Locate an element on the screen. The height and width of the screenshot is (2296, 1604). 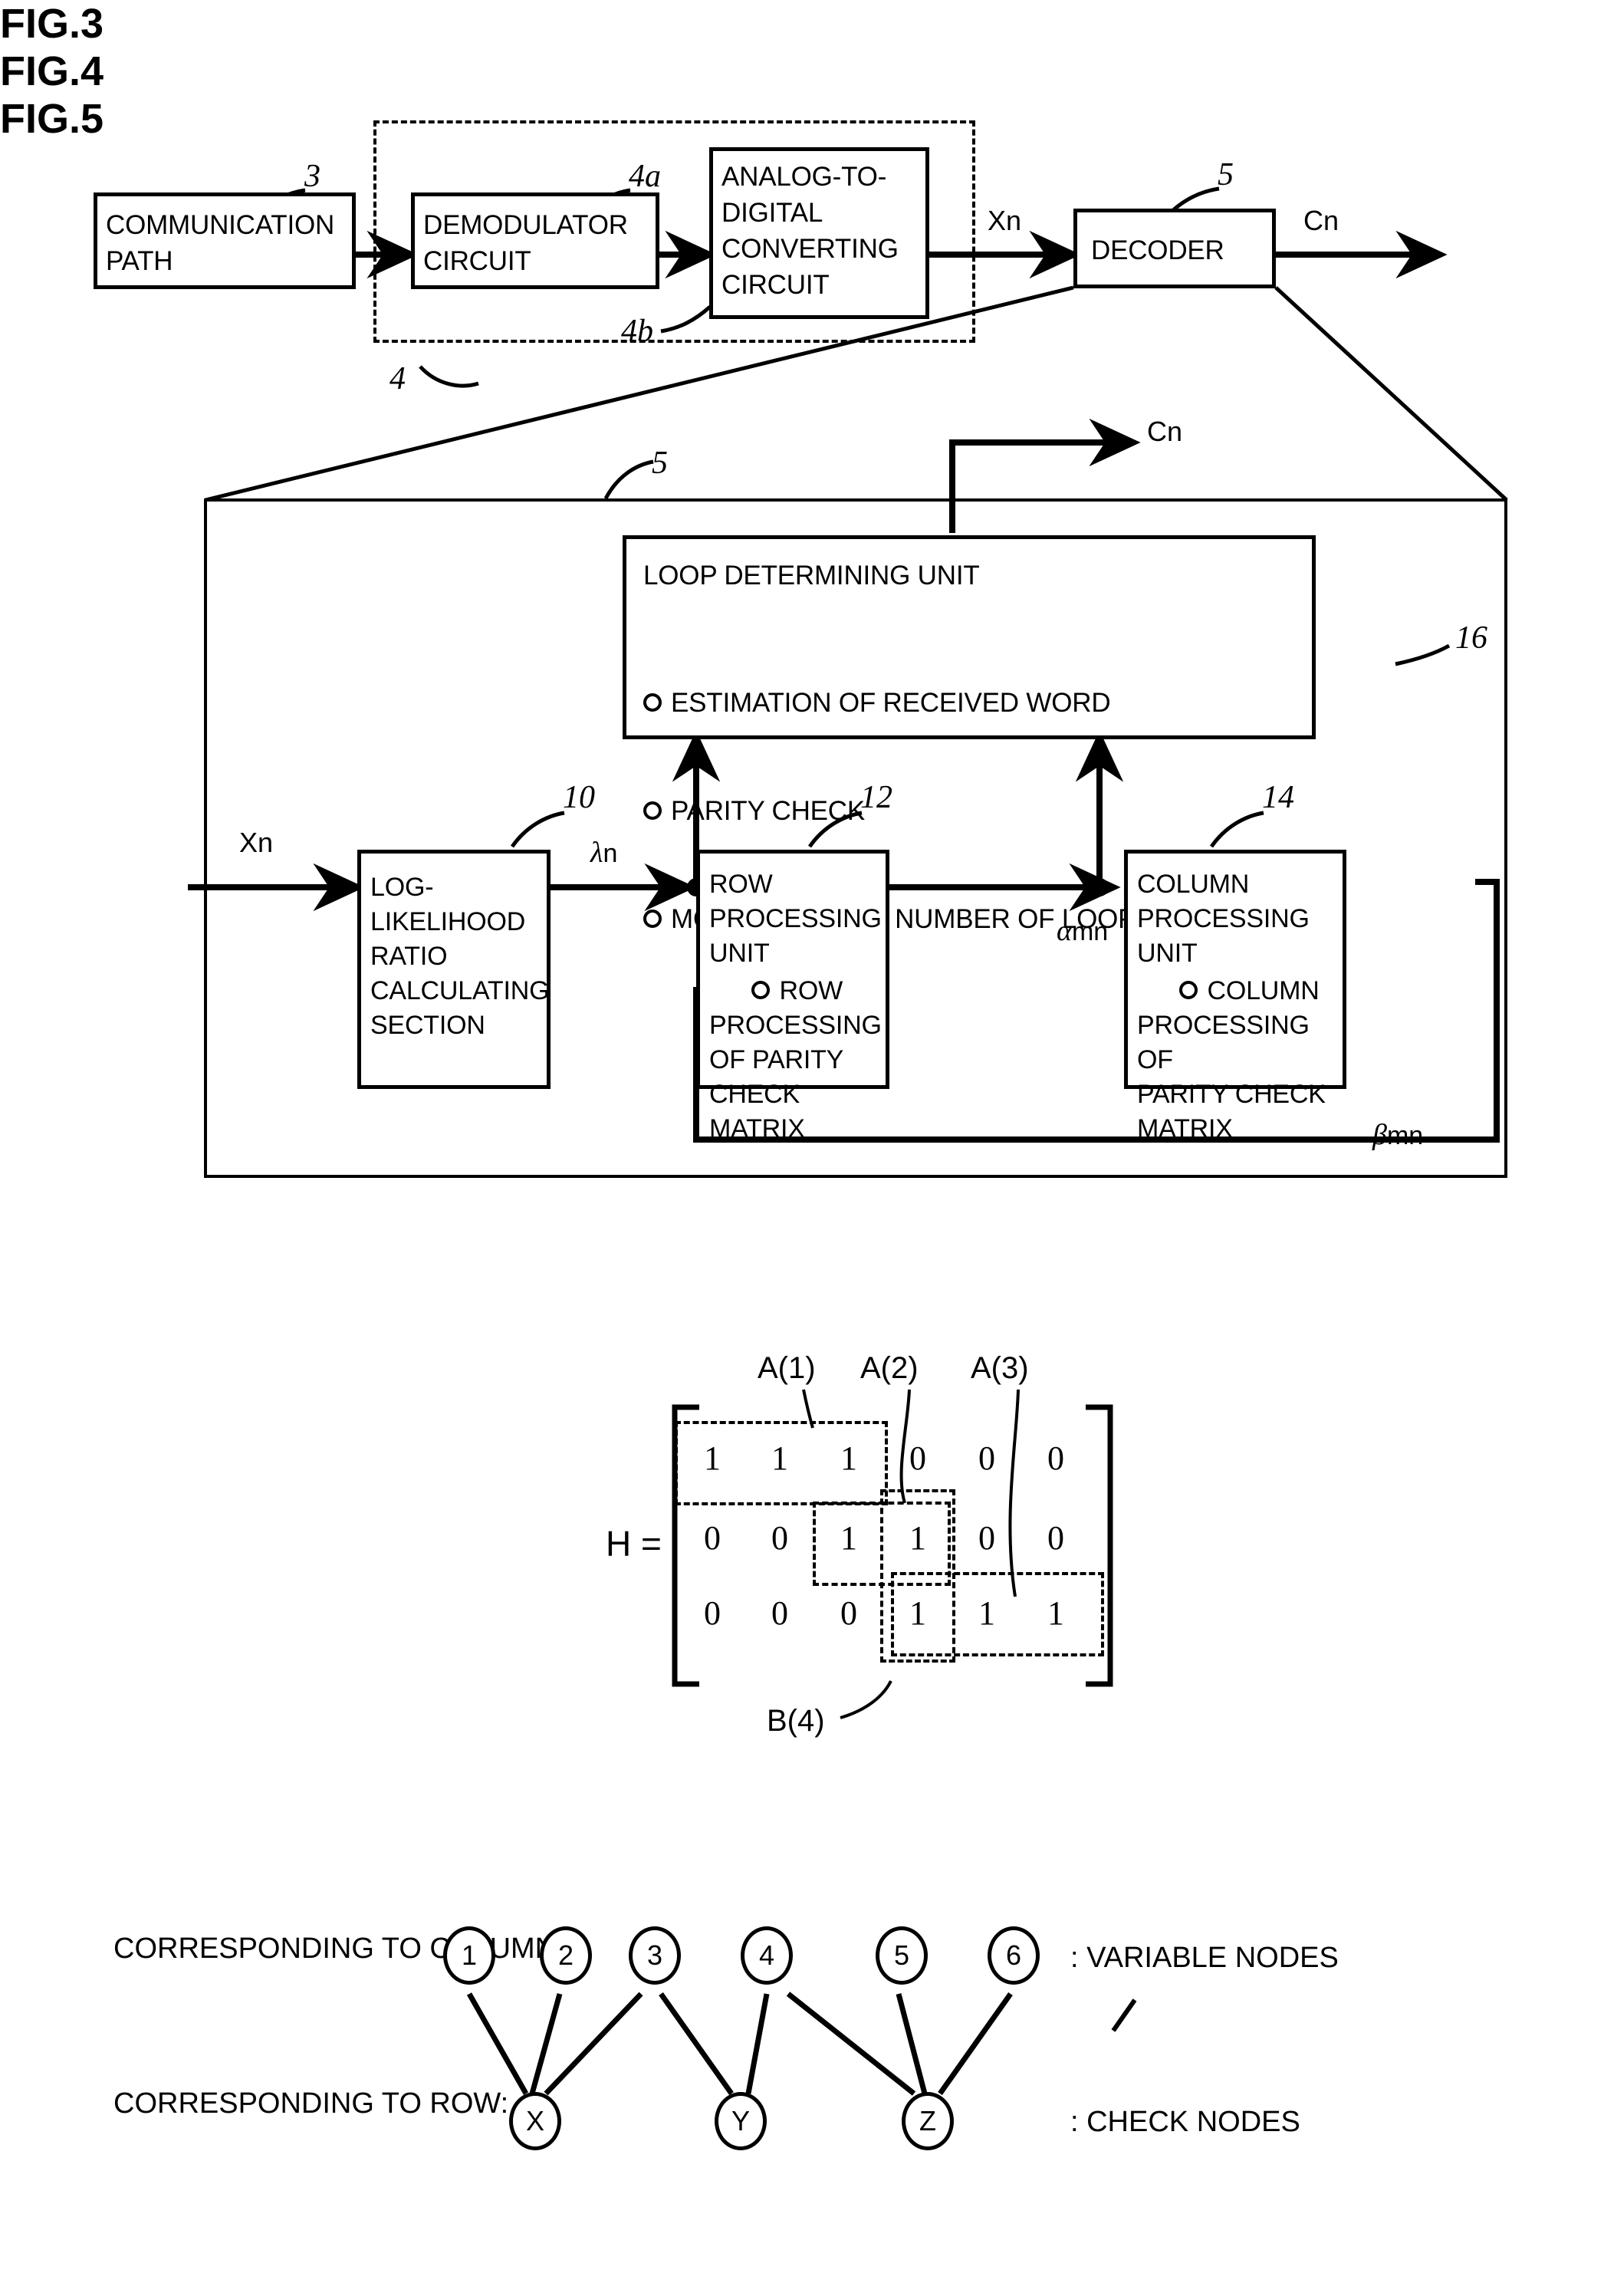
signal-lambda-n-label: λn is located at coordinates (603, 853).